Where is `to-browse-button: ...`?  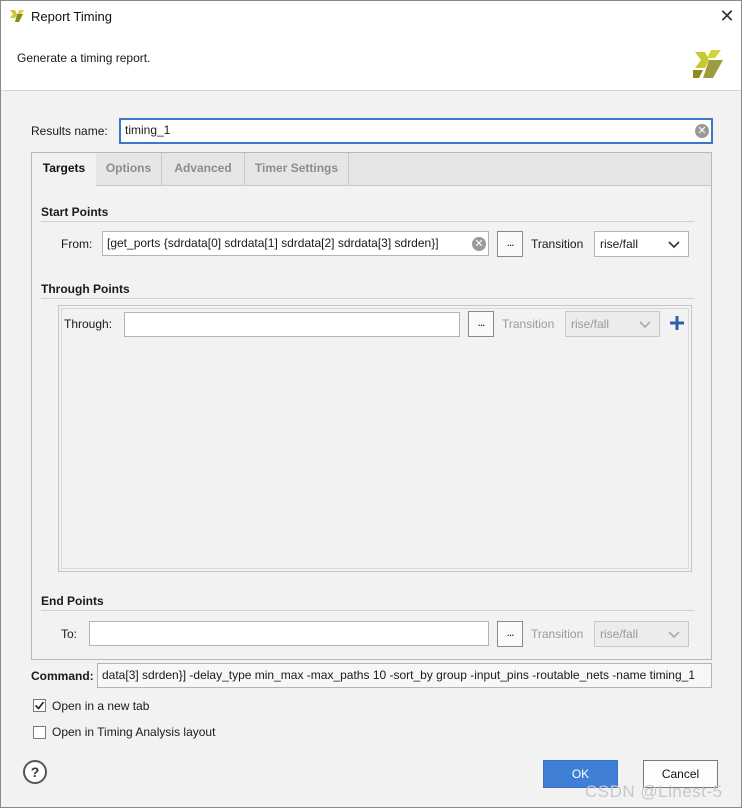
to-browse-button: ... is located at coordinates (510, 634).